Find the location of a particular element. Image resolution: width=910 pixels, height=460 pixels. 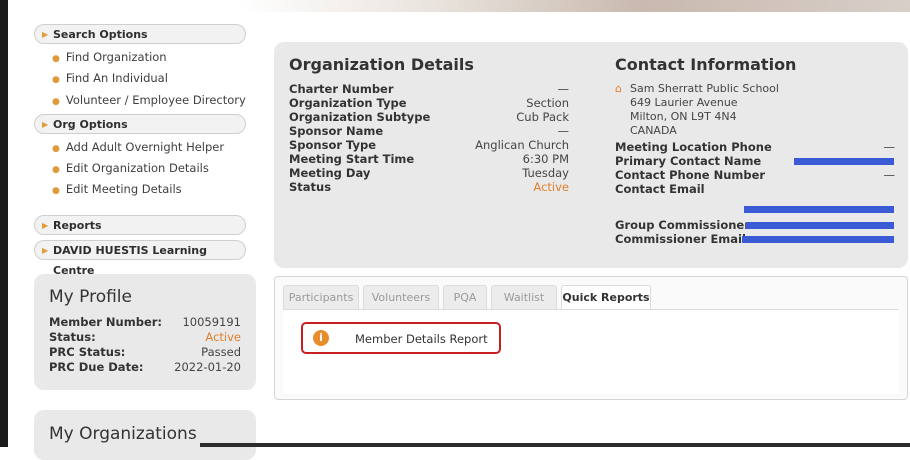

contact-row: Meeting Location Phone — is located at coordinates (755, 147).